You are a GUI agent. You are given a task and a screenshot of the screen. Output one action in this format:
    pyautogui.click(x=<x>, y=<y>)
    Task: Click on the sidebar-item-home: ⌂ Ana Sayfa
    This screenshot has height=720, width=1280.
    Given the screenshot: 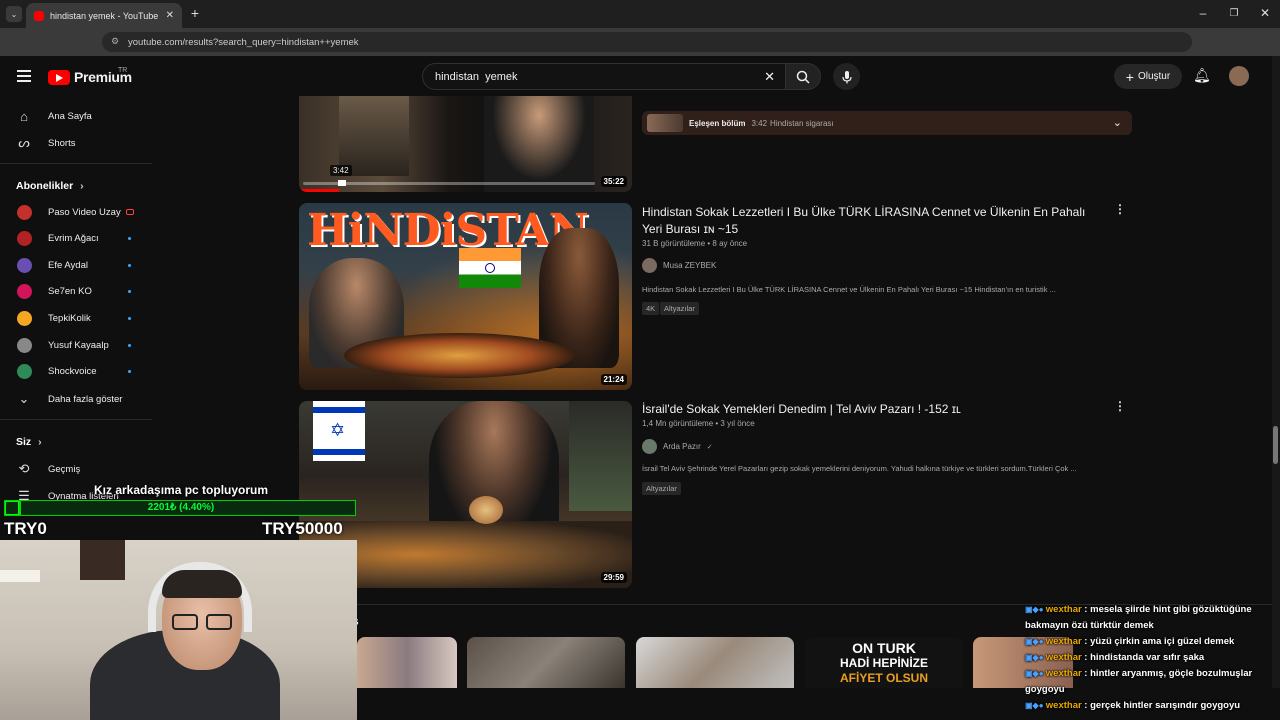 What is the action you would take?
    pyautogui.click(x=76, y=116)
    